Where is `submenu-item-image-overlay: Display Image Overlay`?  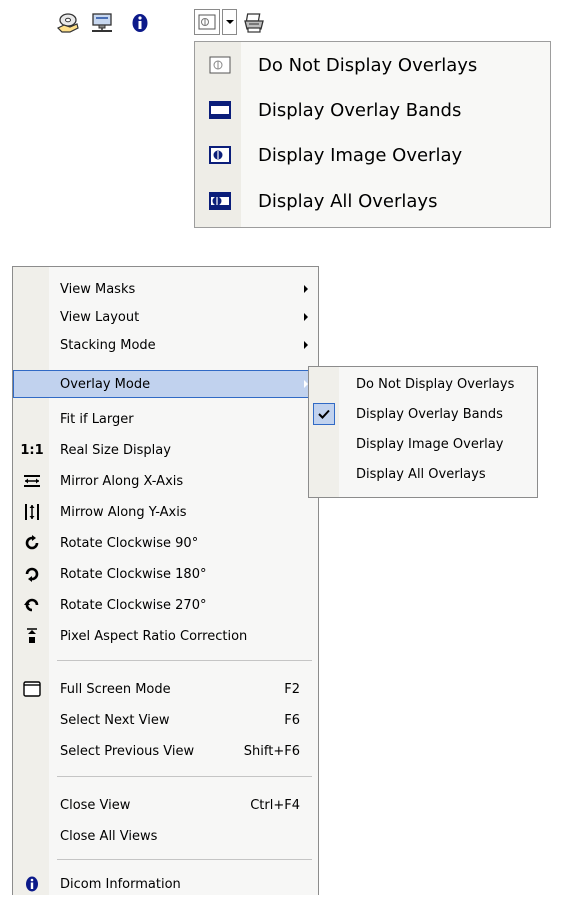
submenu-item-image-overlay: Display Image Overlay is located at coordinates (423, 444).